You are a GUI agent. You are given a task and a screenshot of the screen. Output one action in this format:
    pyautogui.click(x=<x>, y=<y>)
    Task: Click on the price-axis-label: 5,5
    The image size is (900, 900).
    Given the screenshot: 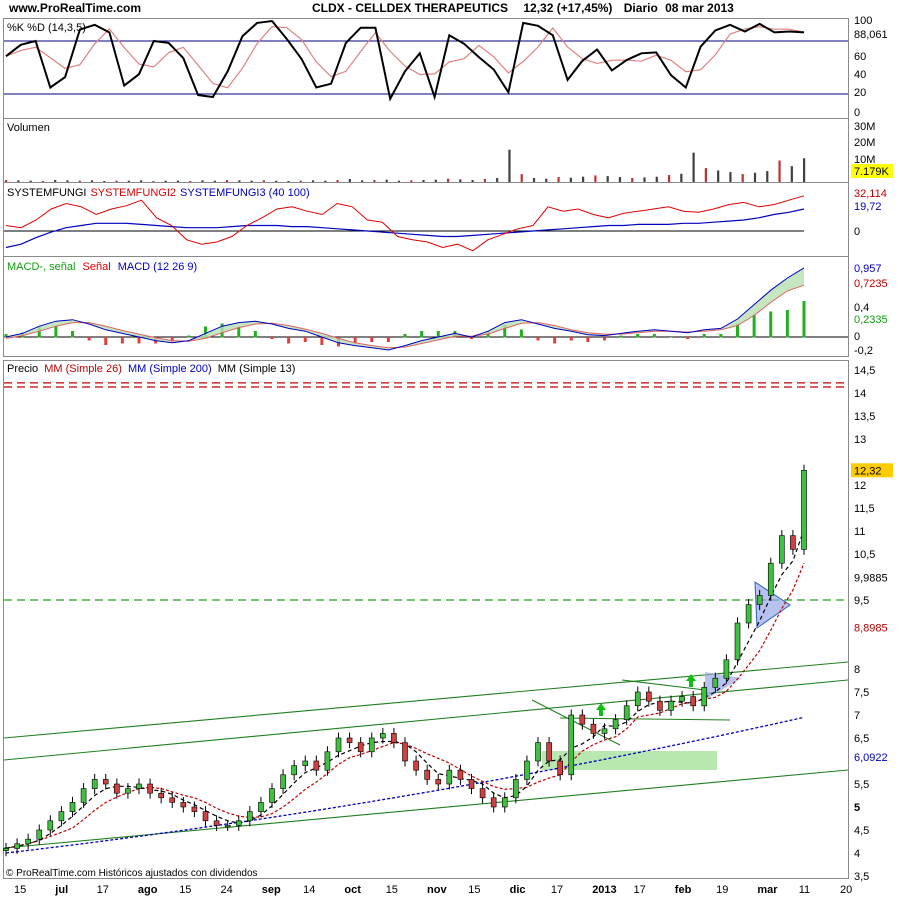 What is the action you would take?
    pyautogui.click(x=861, y=785)
    